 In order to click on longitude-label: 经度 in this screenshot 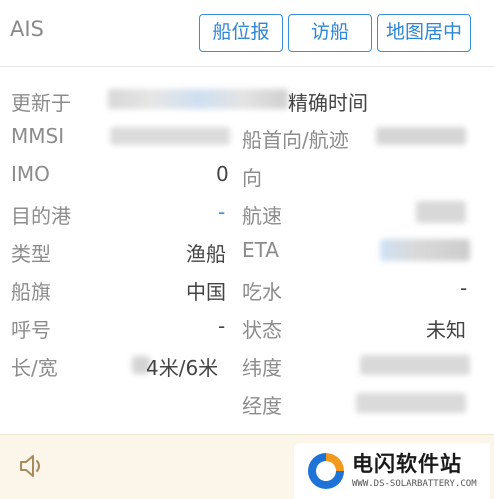, I will do `click(262, 406)`.